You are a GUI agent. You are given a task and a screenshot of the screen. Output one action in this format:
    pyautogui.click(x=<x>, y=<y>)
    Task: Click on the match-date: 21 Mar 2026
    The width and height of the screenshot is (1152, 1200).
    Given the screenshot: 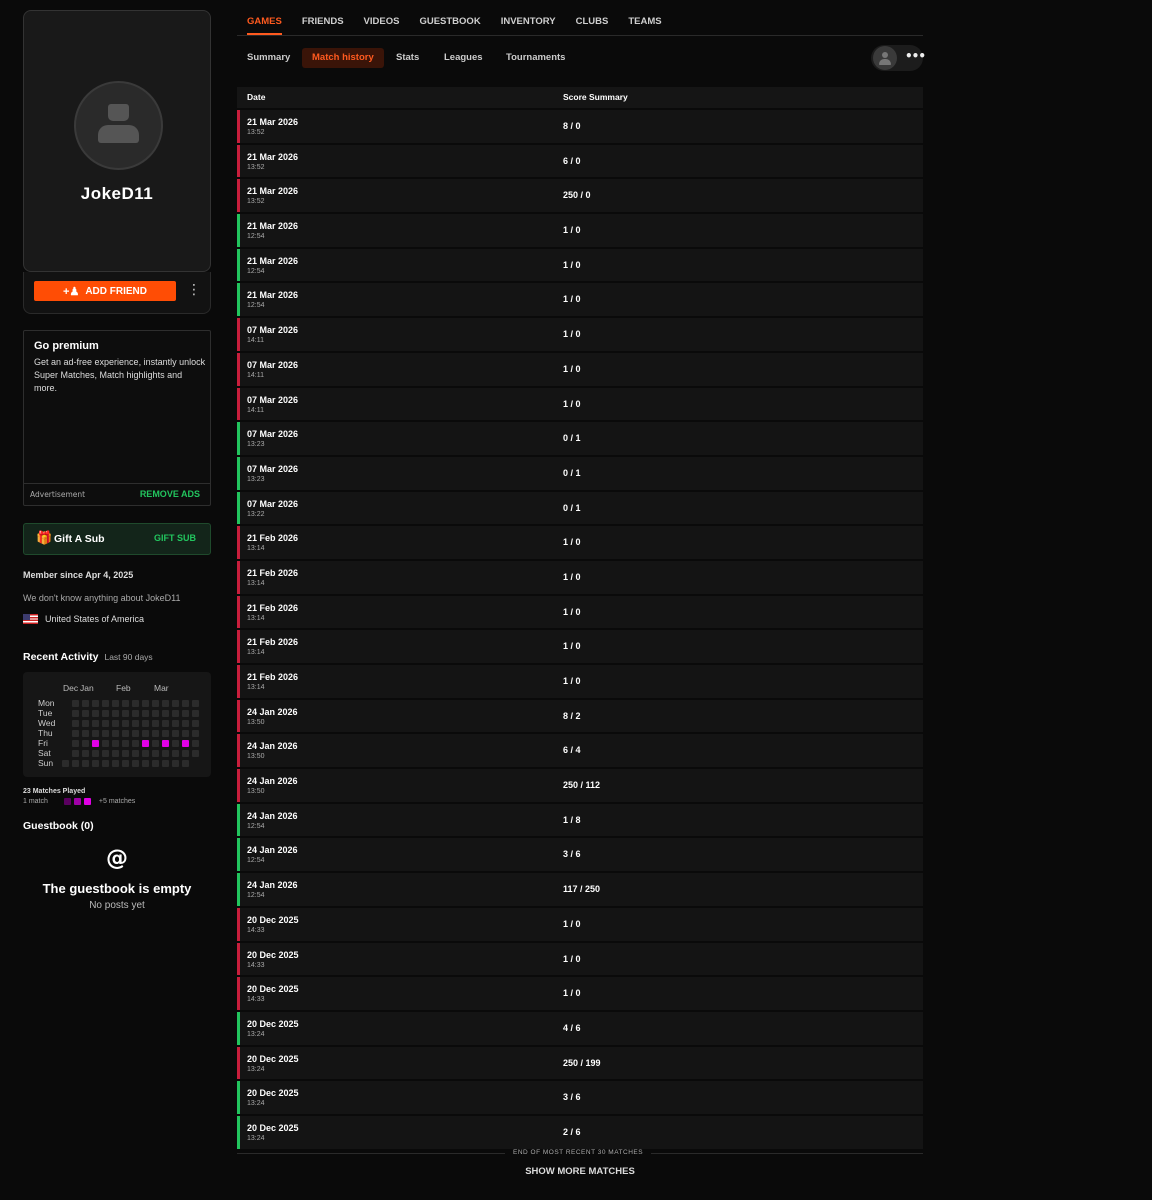 What is the action you would take?
    pyautogui.click(x=273, y=122)
    